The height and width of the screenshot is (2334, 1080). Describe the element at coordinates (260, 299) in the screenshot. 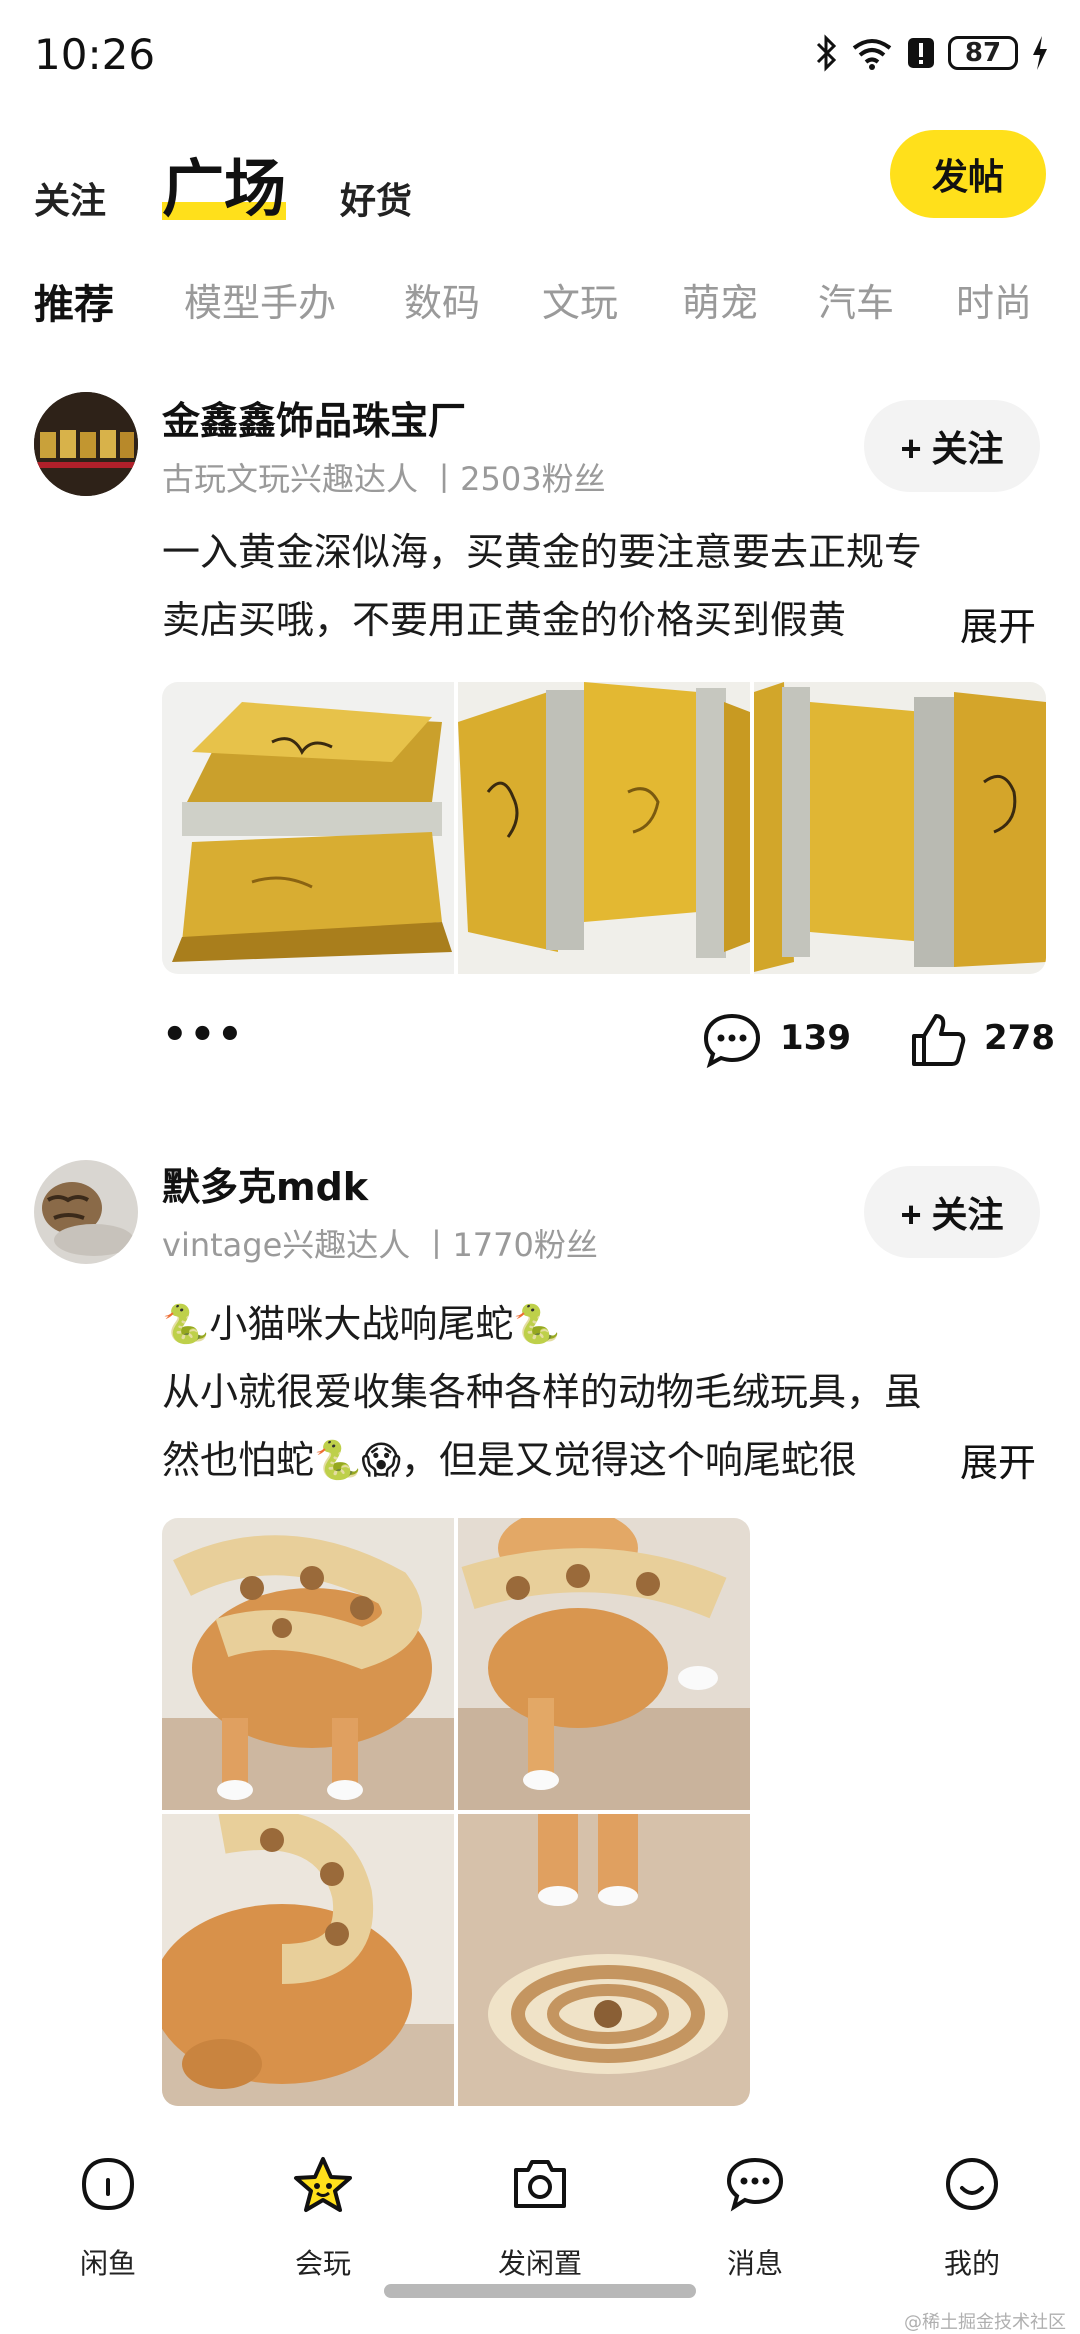

I see `category-models: 模型手办` at that location.